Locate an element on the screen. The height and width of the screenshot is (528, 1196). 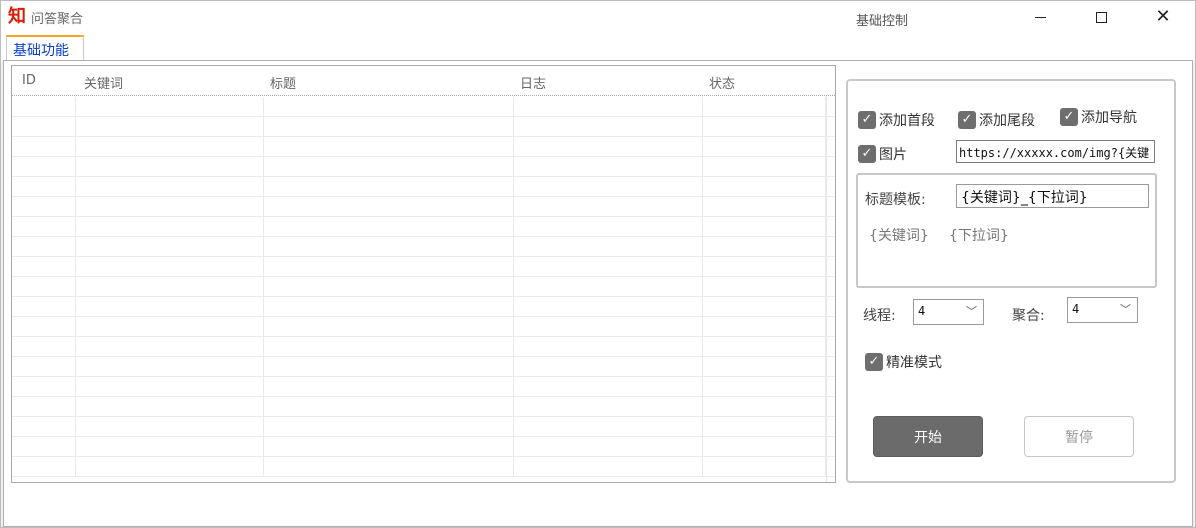
title-bar: 知 问答聚合 ✕ is located at coordinates (598, 17).